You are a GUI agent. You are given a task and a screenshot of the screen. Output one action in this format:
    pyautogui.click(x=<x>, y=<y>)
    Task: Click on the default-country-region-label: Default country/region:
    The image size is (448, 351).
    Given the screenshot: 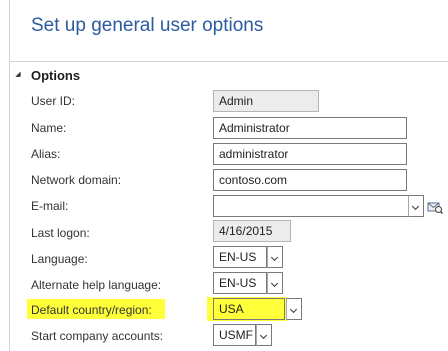 What is the action you would take?
    pyautogui.click(x=91, y=310)
    